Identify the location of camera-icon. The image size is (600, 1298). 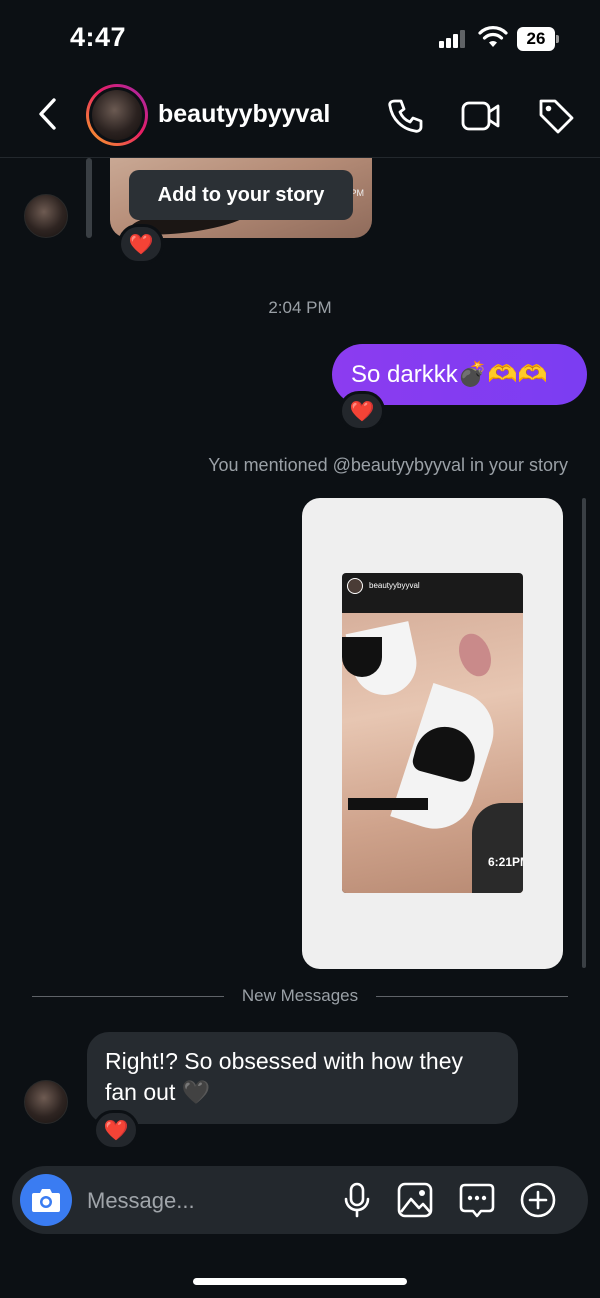
(46, 1200).